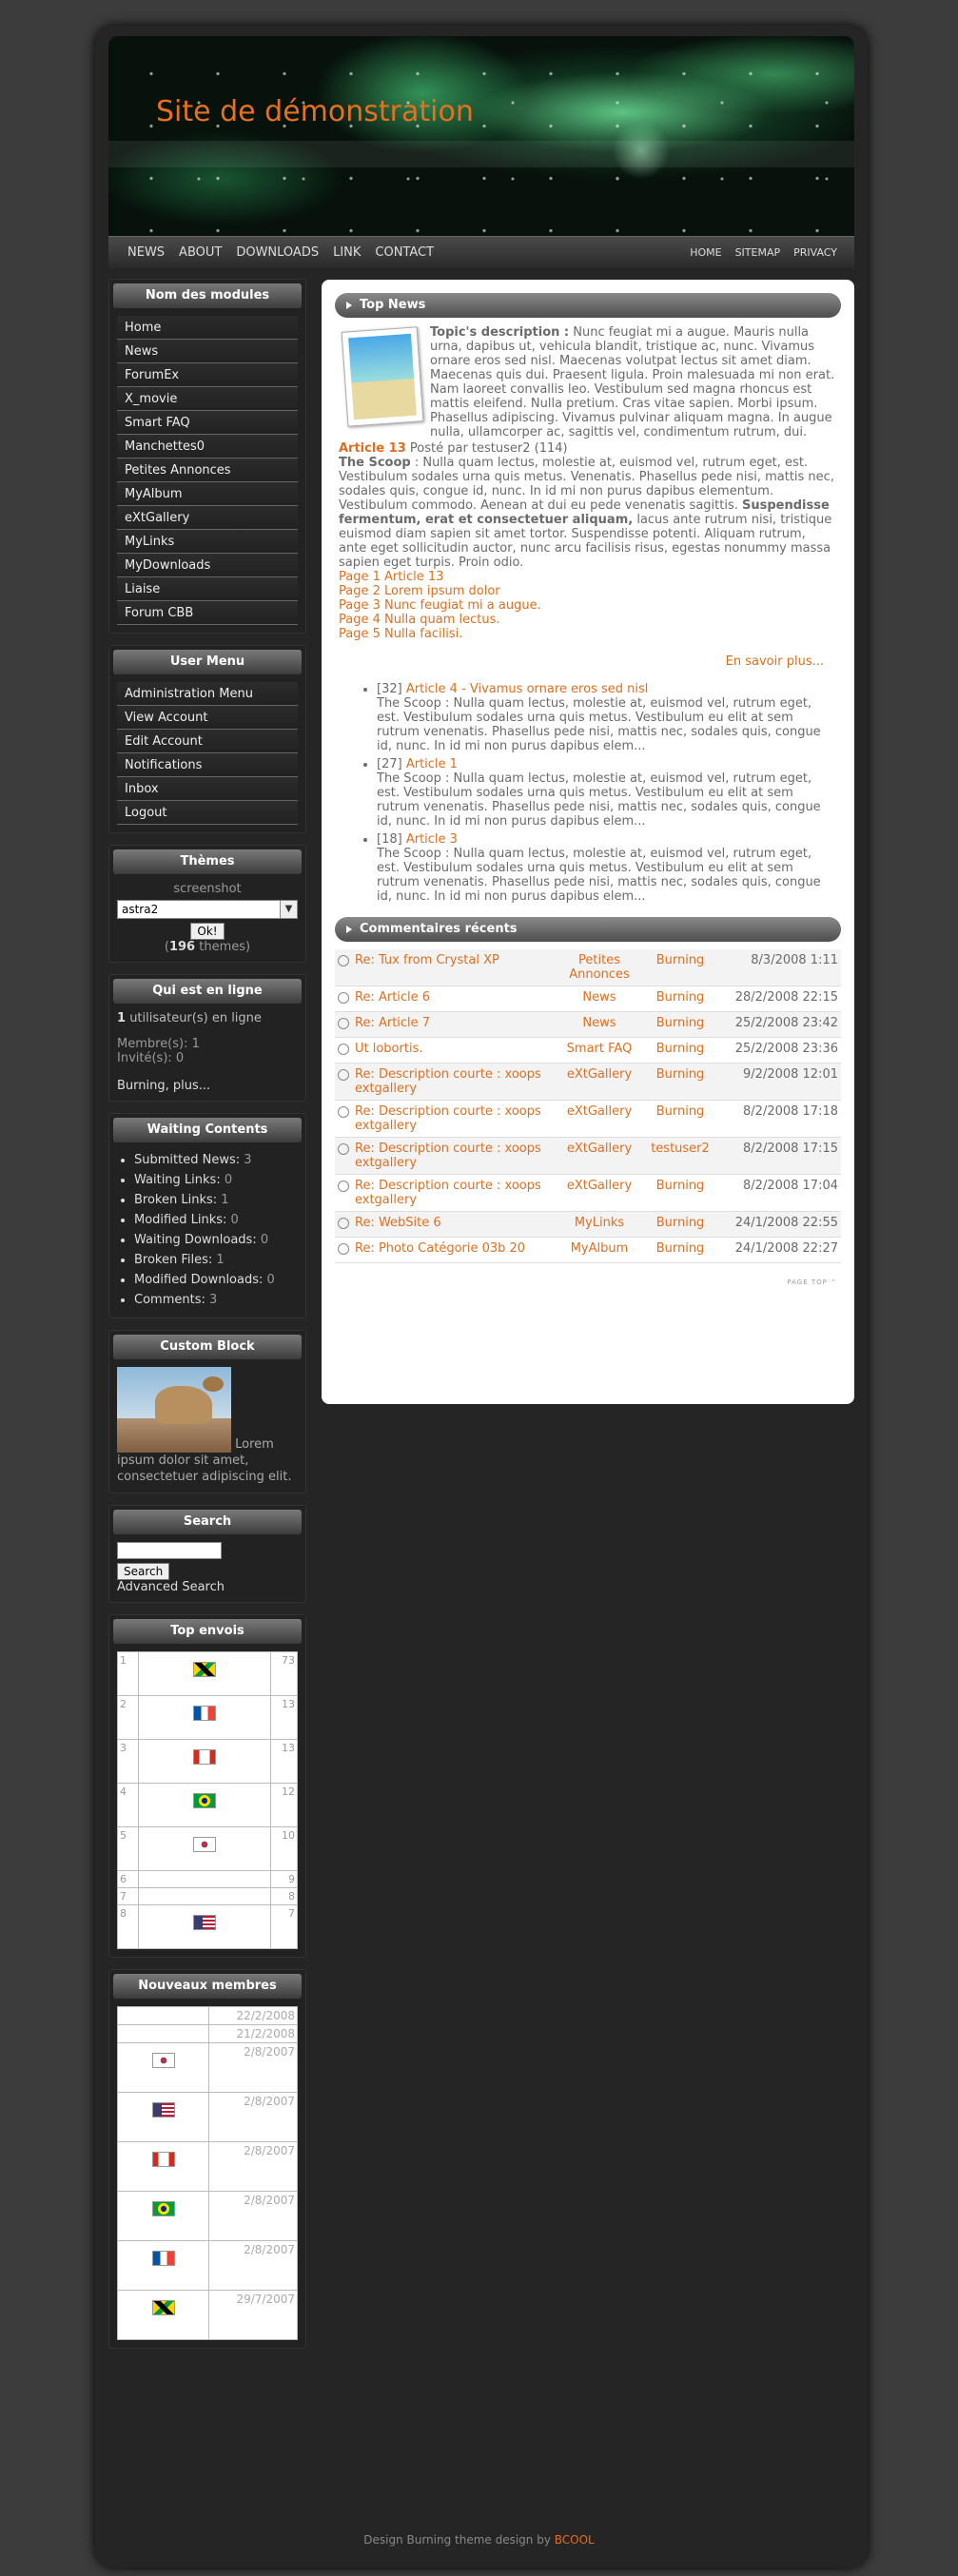  I want to click on comment-row: Re: Article 6 News Burning 28/2/2008 22:15, so click(588, 999).